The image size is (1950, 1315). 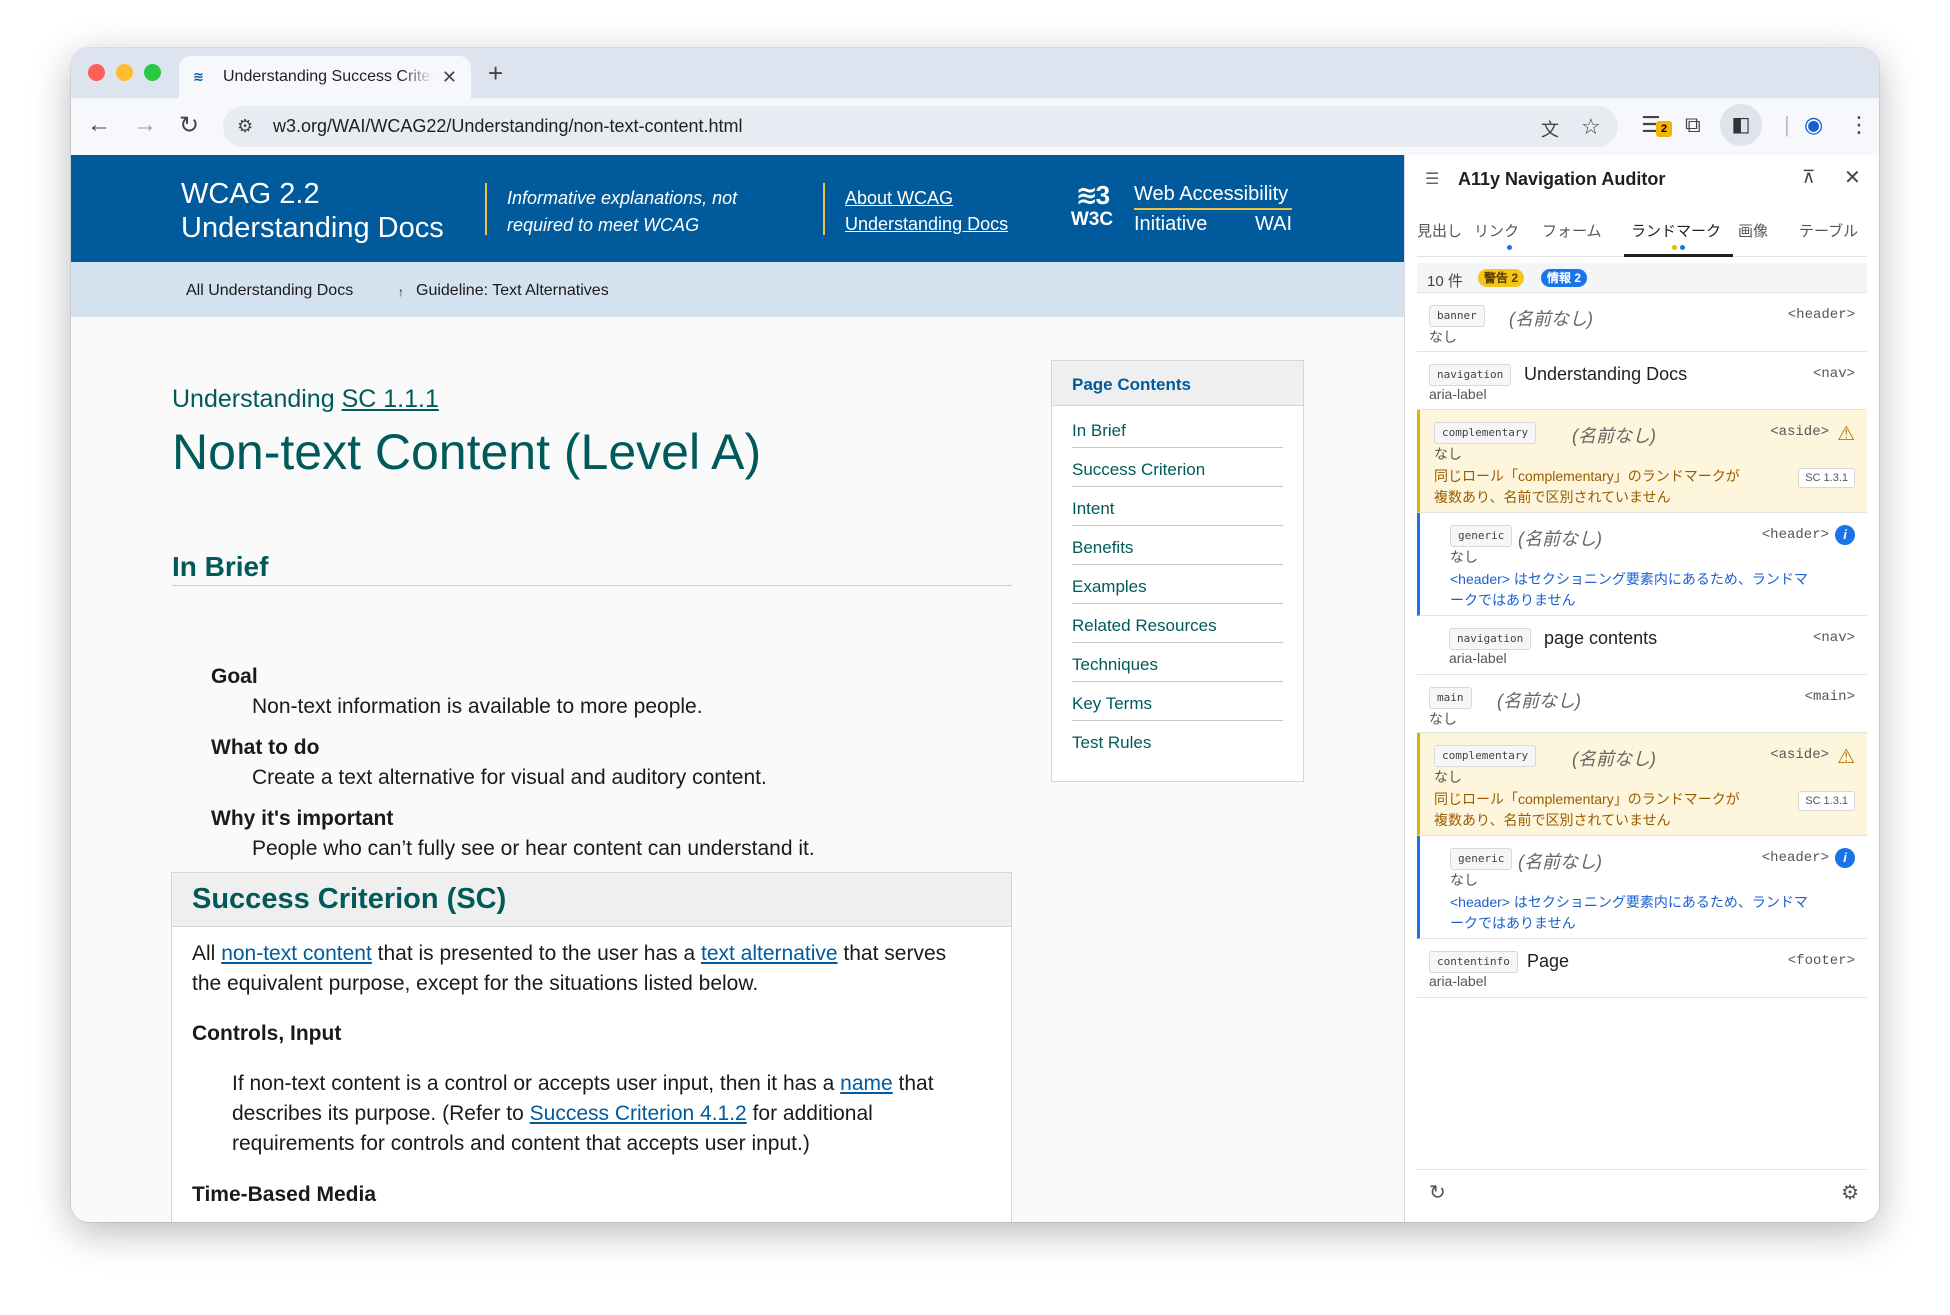 What do you see at coordinates (866, 1083) in the screenshot?
I see `name-link: name` at bounding box center [866, 1083].